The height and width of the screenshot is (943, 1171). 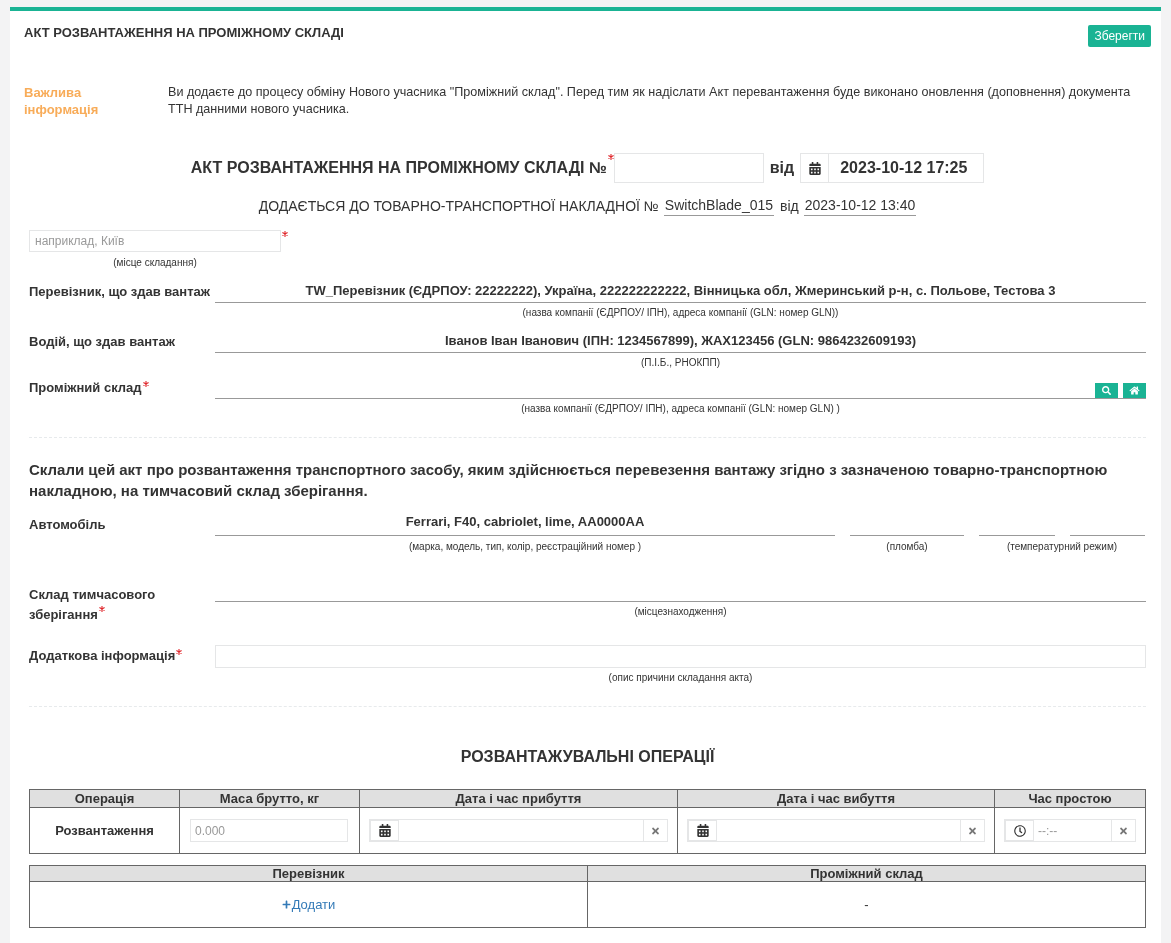 What do you see at coordinates (1062, 547) in the screenshot?
I see `field-caption: (температурний режим)` at bounding box center [1062, 547].